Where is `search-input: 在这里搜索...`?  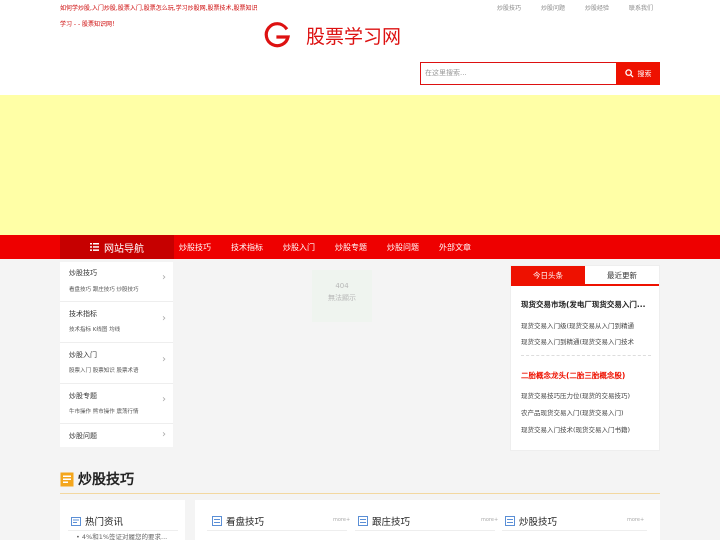 search-input: 在这里搜索... is located at coordinates (518, 73).